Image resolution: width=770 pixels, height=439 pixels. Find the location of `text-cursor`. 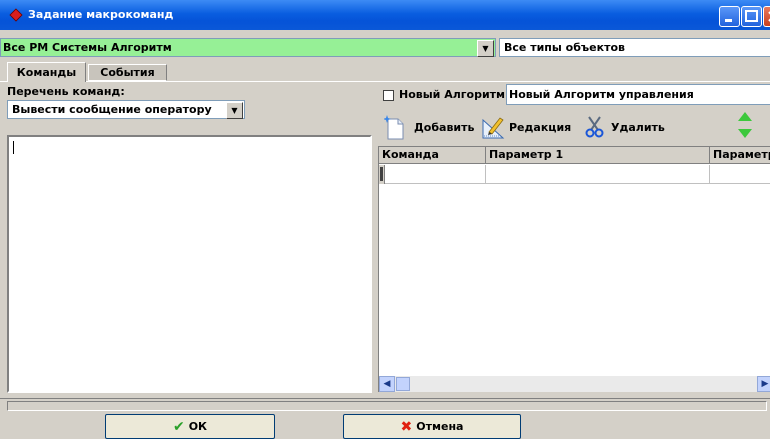

text-cursor is located at coordinates (13, 147).